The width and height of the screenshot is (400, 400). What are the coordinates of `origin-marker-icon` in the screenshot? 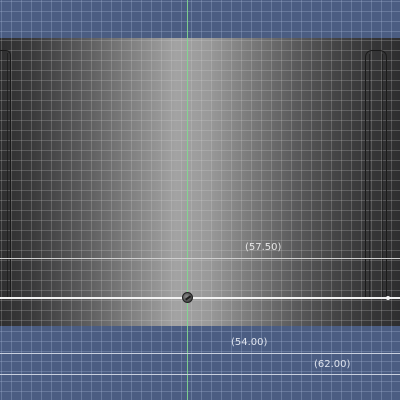 It's located at (187, 297).